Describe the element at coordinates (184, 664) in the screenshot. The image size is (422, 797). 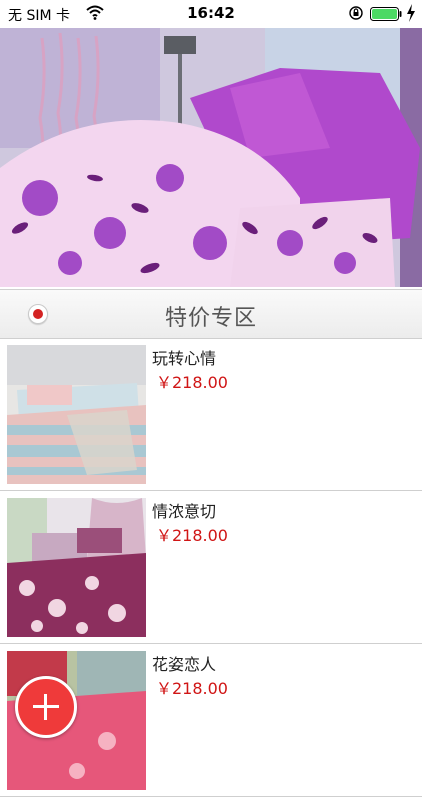
I see `product-name: 花姿恋人` at that location.